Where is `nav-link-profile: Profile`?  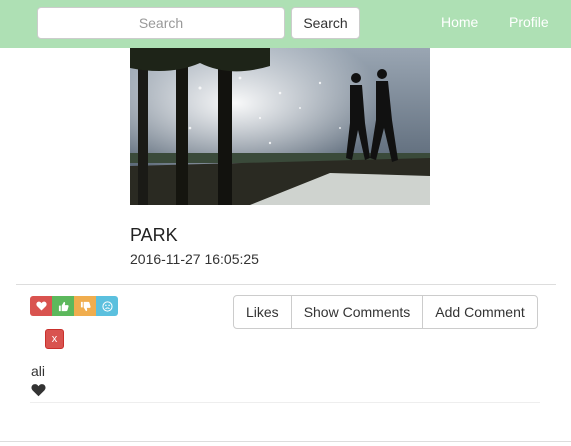 nav-link-profile: Profile is located at coordinates (529, 22).